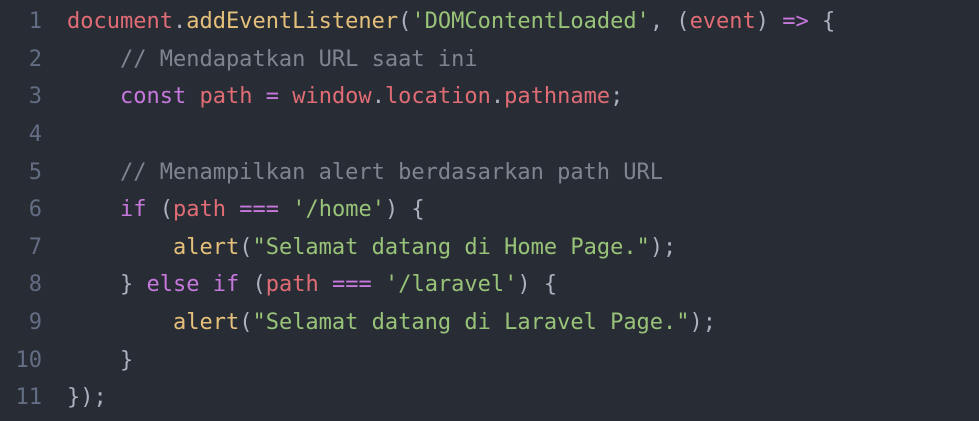  I want to click on code-token-kw: else, so click(173, 285).